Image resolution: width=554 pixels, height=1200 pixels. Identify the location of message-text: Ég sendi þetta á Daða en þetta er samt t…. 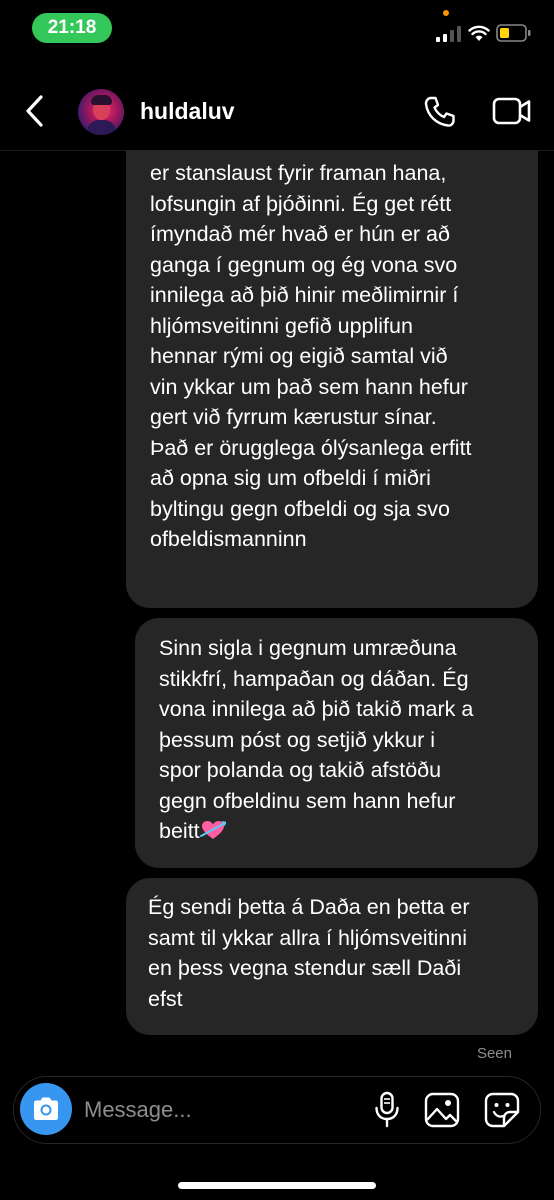
(309, 953).